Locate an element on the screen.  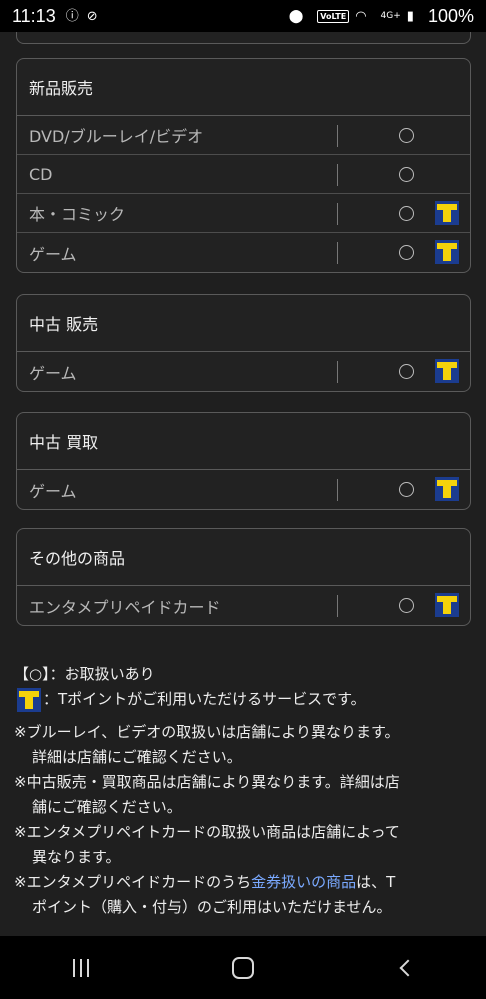
network-type: 4G+ is located at coordinates (390, 15).